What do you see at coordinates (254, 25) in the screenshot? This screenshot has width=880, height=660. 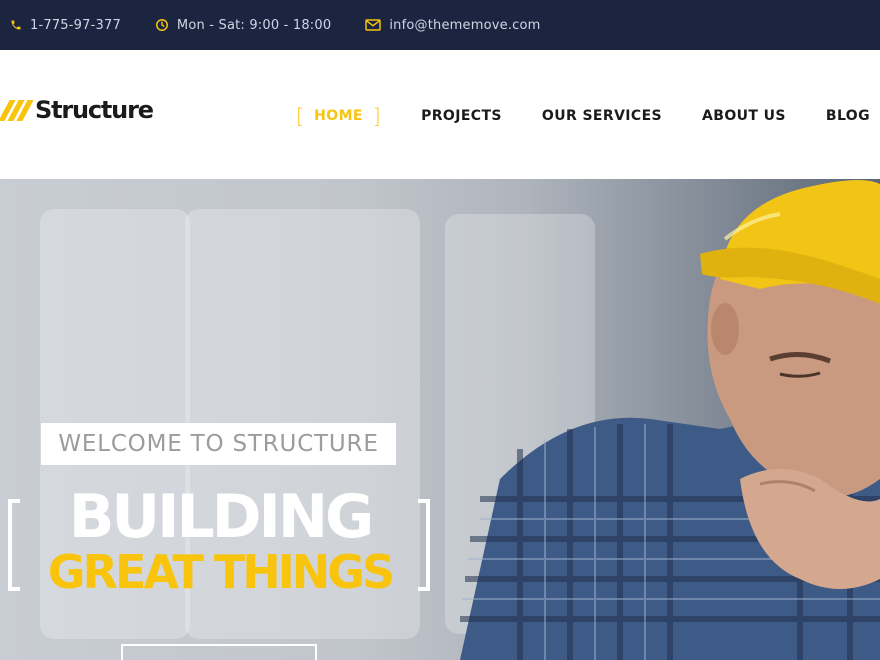 I see `hours-text: Mon - Sat: 9:00 - 18:00` at bounding box center [254, 25].